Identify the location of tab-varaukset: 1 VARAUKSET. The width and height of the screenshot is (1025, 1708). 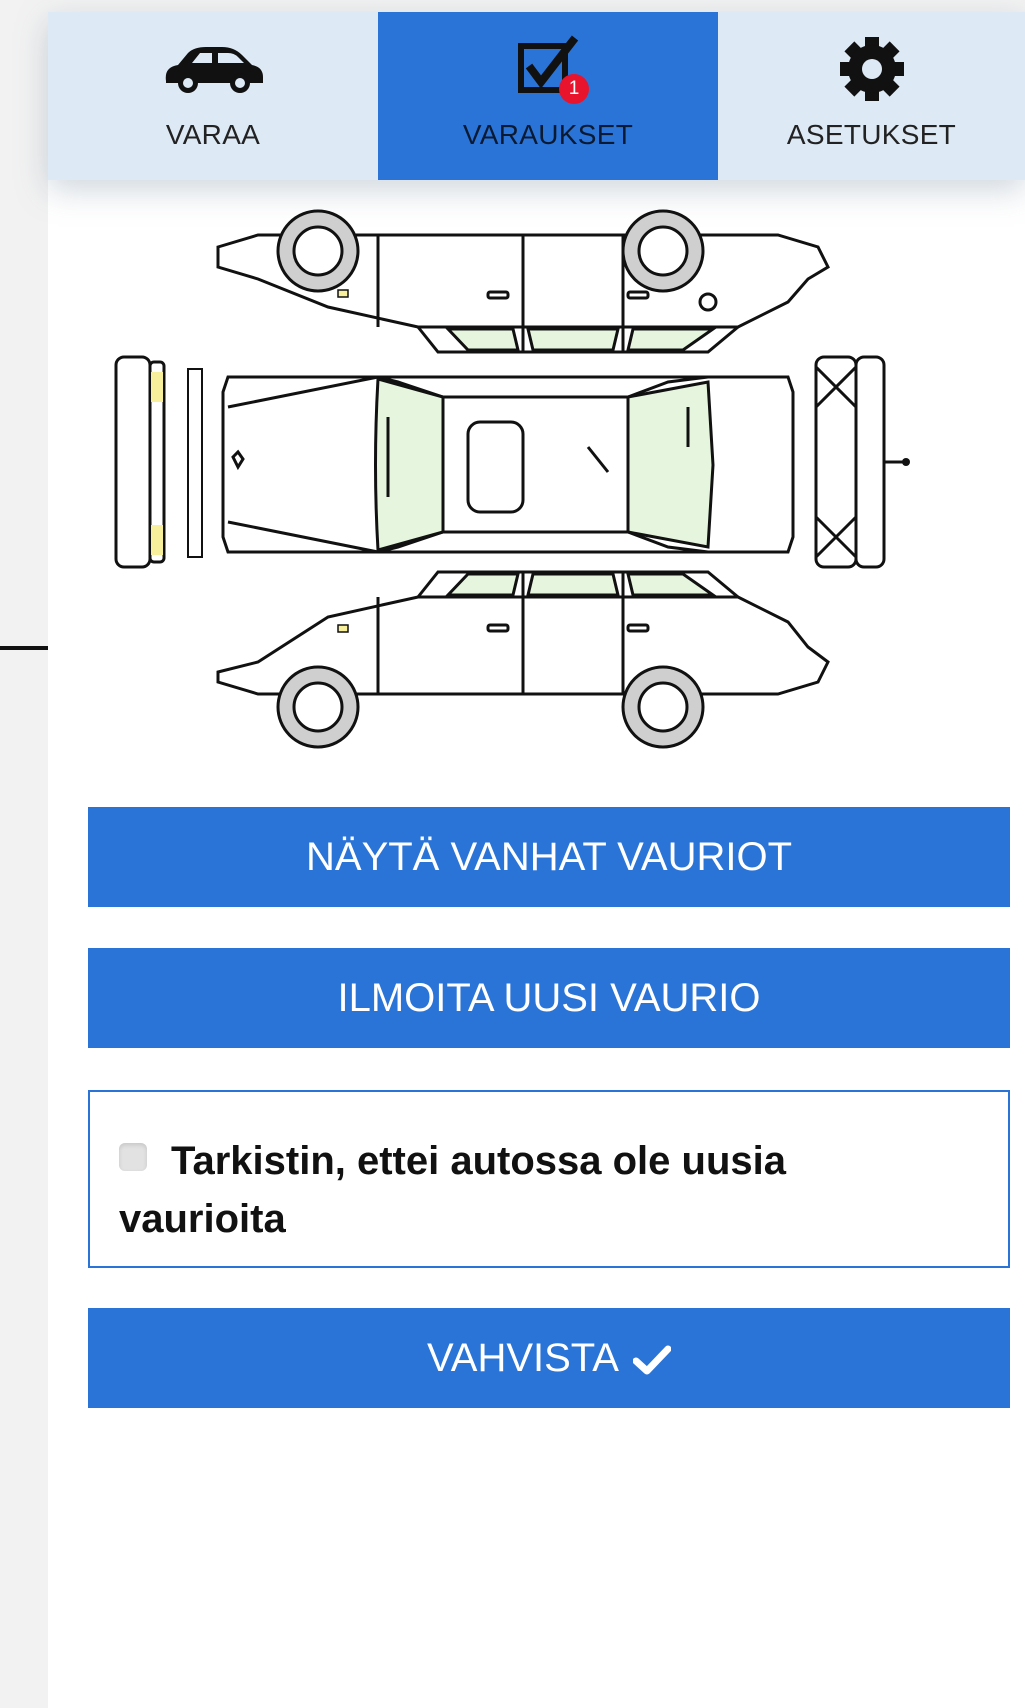
(548, 96).